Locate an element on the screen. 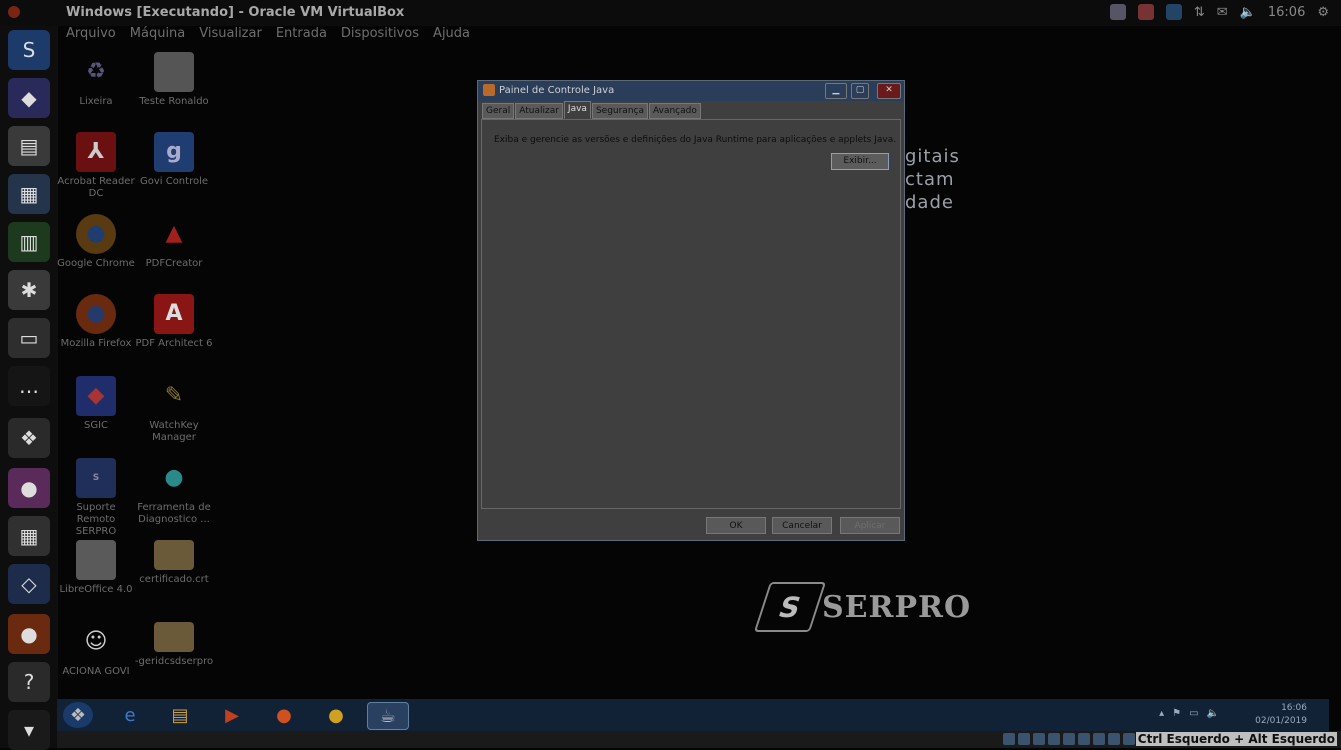  close-window-icon is located at coordinates (14, 12).